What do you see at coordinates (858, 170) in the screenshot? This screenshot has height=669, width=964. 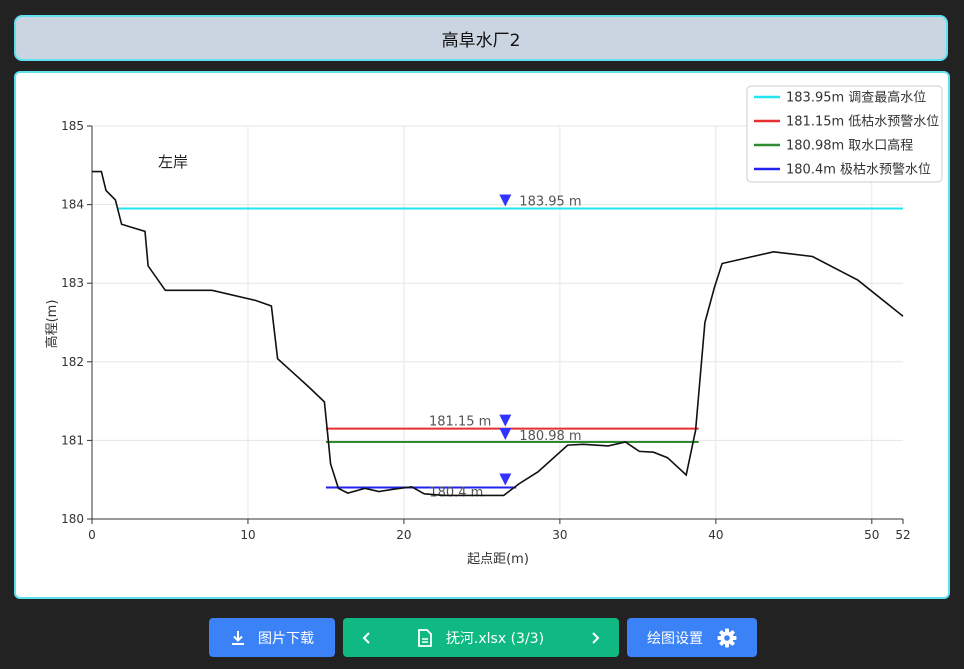 I see `legend-entry: 180.4m 极枯水预警水位` at bounding box center [858, 170].